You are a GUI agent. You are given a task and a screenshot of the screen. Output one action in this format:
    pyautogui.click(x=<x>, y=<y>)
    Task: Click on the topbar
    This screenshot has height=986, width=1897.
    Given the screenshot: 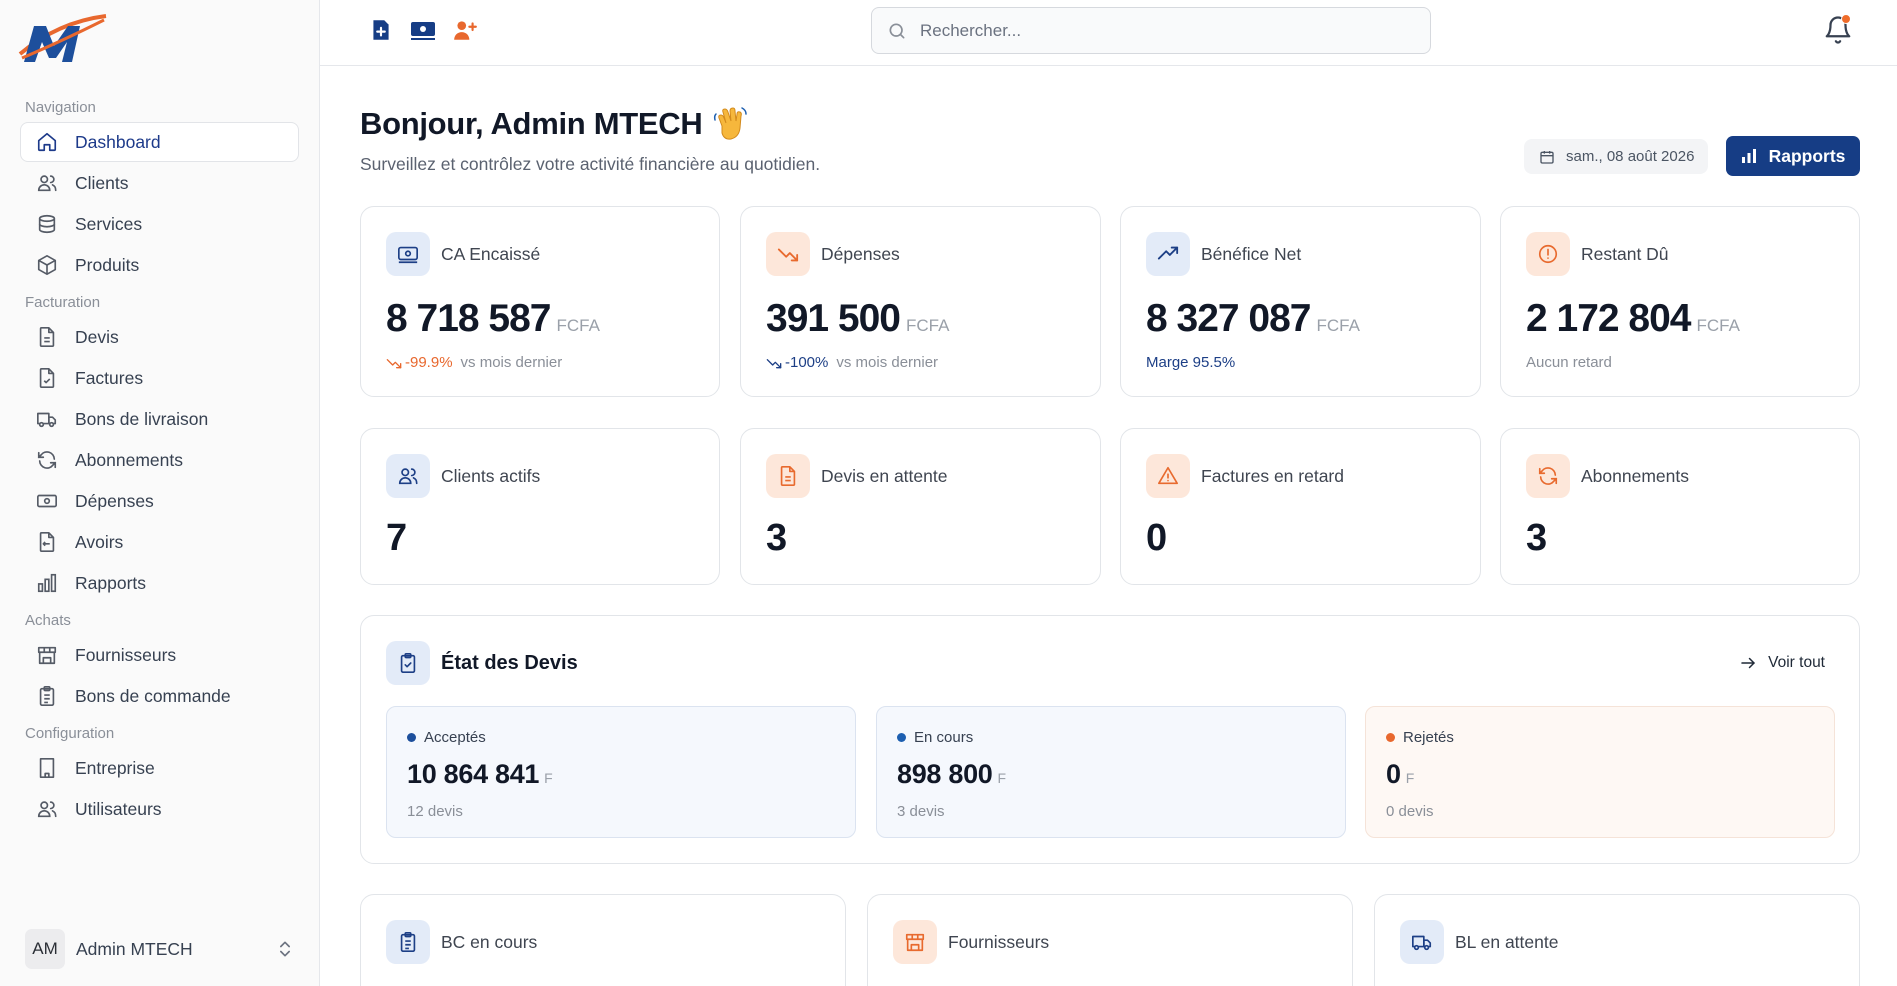 What is the action you would take?
    pyautogui.click(x=1108, y=33)
    